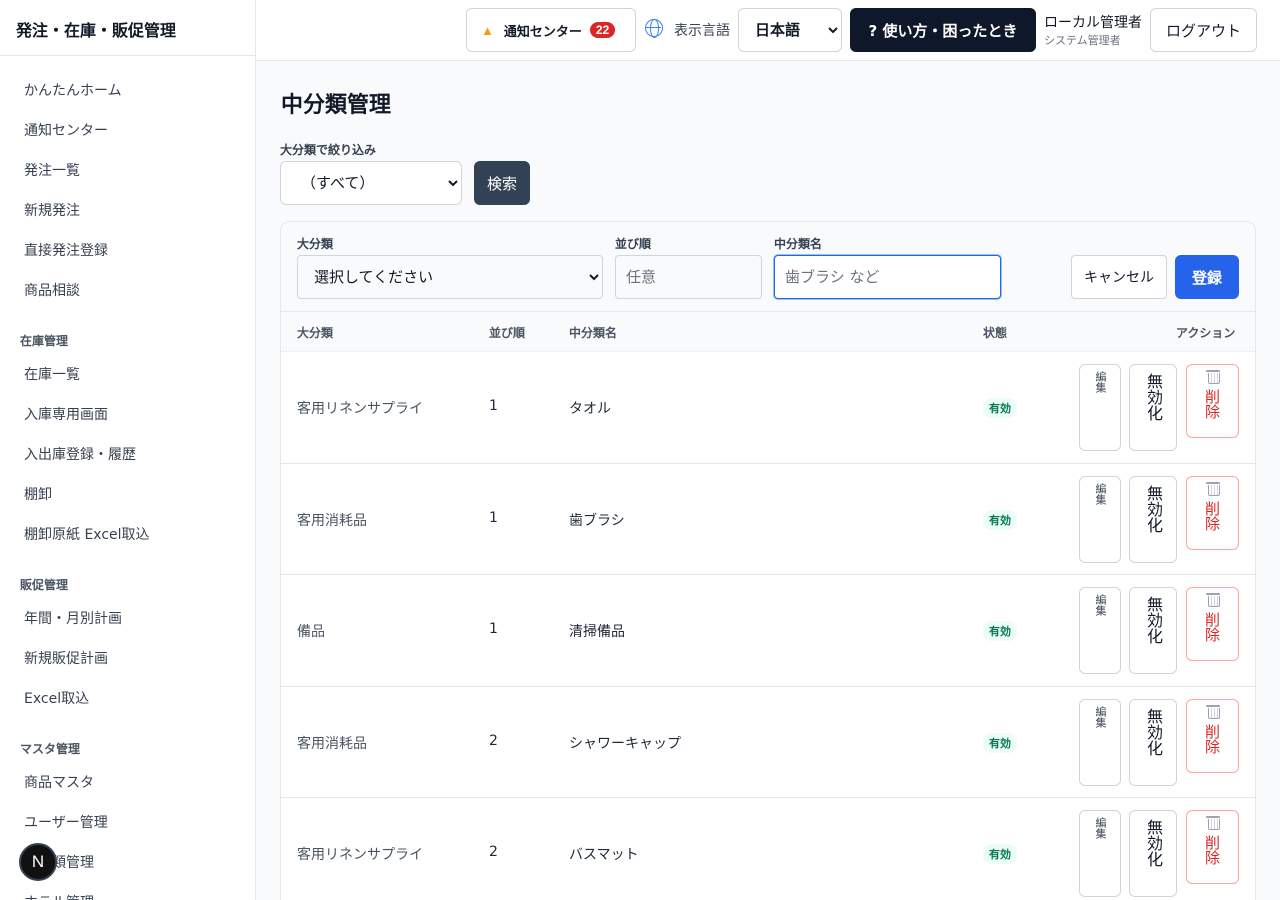  I want to click on table-row: 客用リネンサプライ 2 バスマット 有効 編集 無効化 削除, so click(768, 849).